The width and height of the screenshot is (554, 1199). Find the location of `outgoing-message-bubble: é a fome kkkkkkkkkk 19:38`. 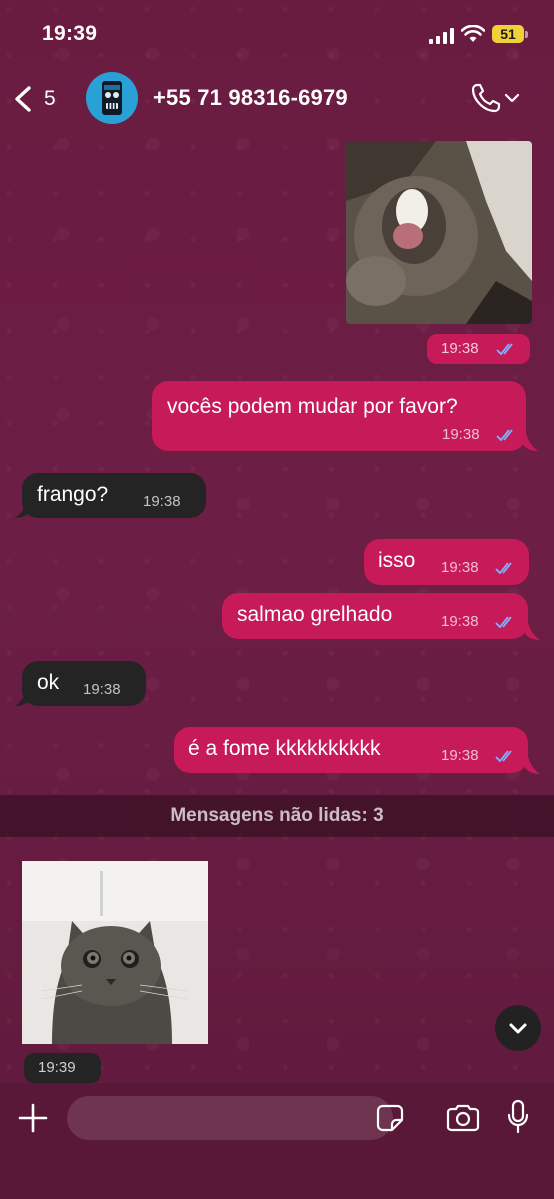

outgoing-message-bubble: é a fome kkkkkkkkkk 19:38 is located at coordinates (351, 750).